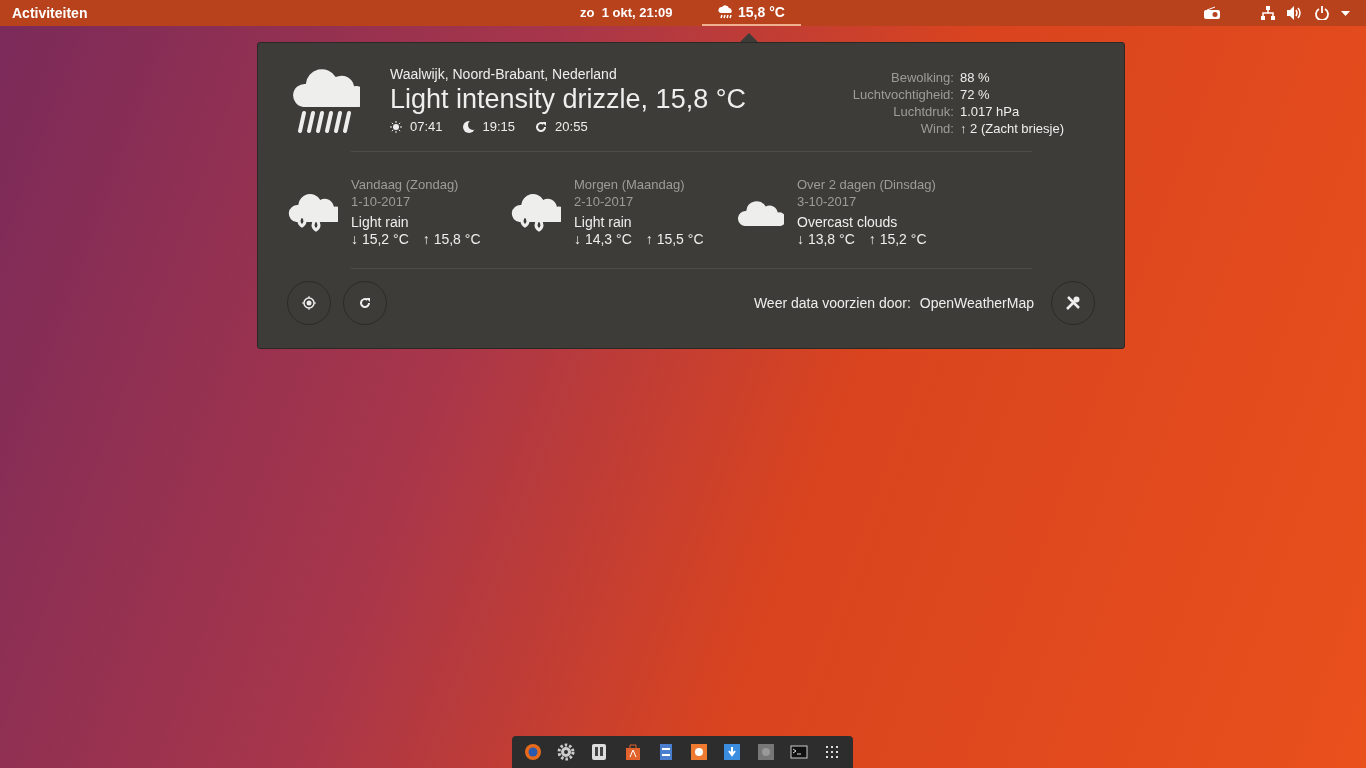 The image size is (1366, 768). I want to click on low-temperature: ↓ 14,3 °C, so click(603, 239).